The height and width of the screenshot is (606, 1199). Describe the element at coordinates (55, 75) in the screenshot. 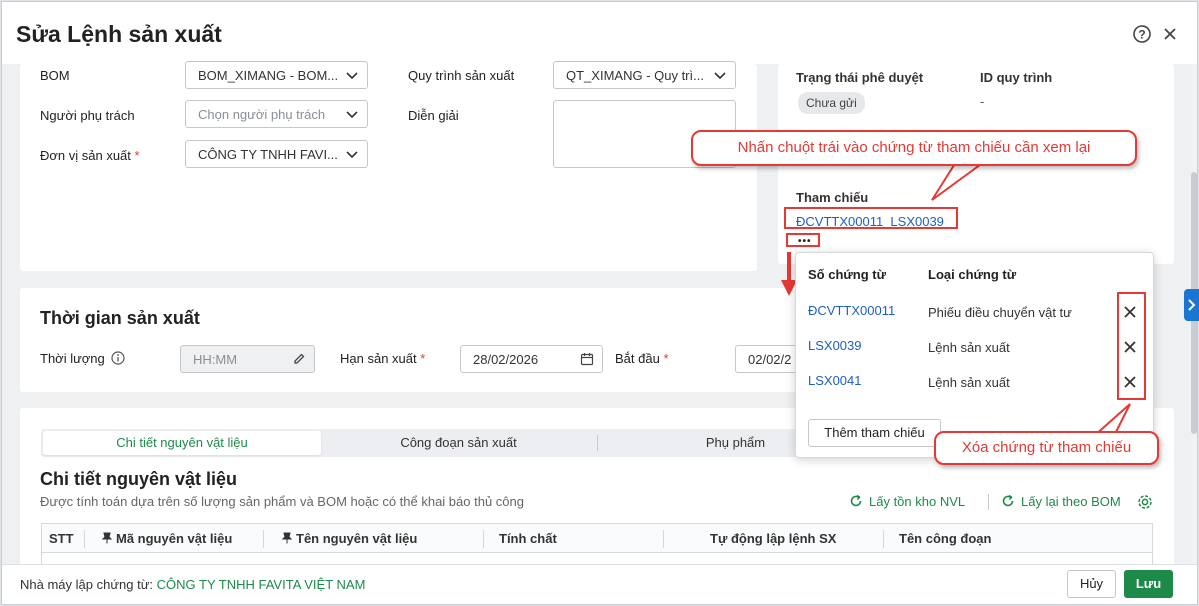

I see `bom-label: BOM` at that location.